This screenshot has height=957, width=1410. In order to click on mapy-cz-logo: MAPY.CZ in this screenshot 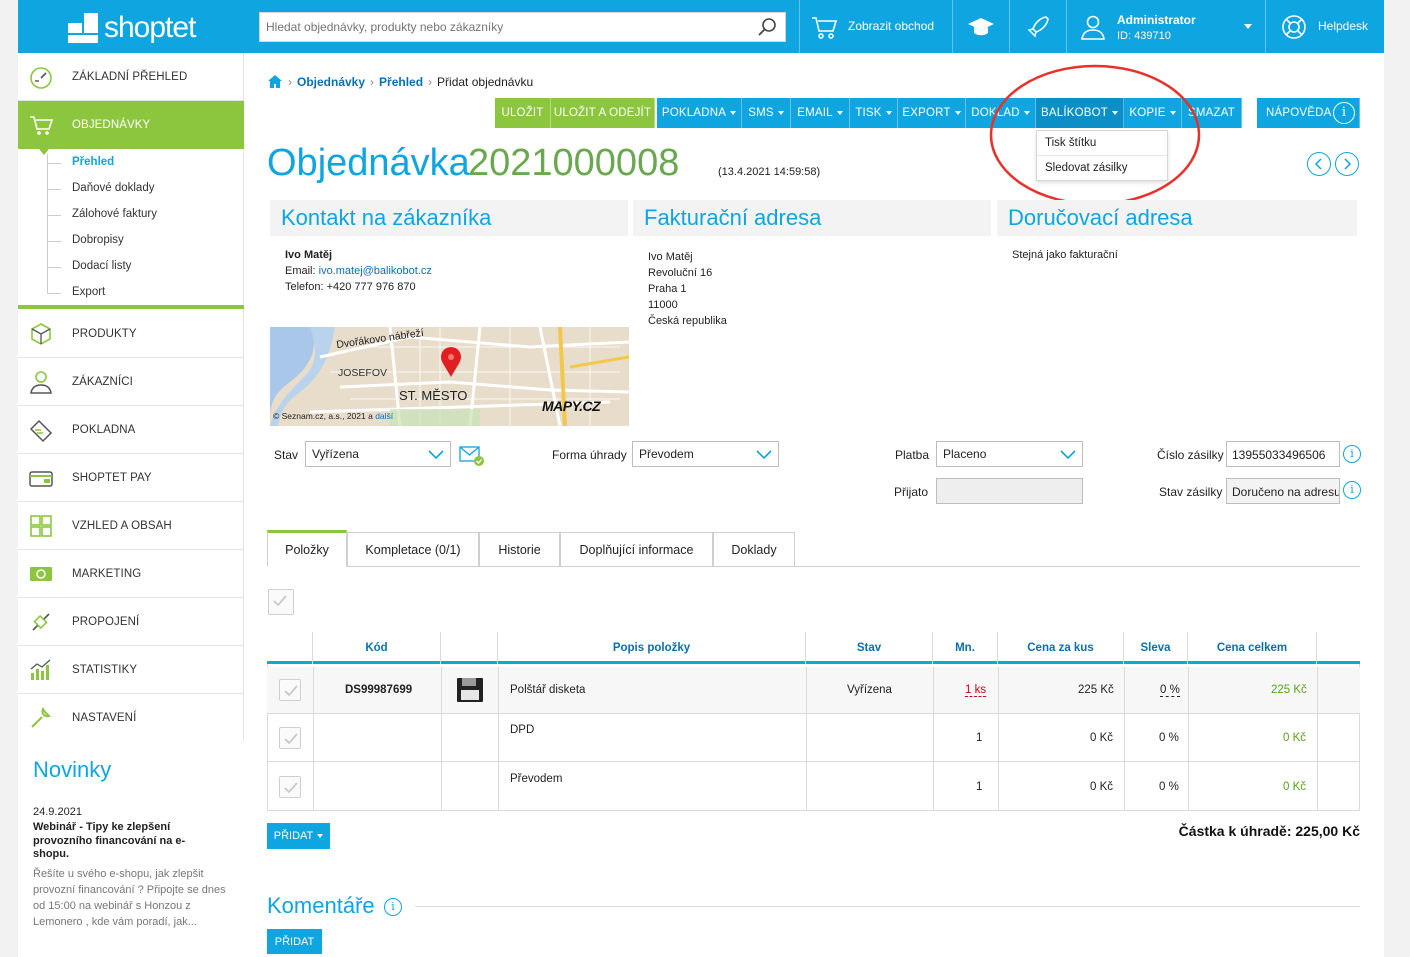, I will do `click(571, 406)`.